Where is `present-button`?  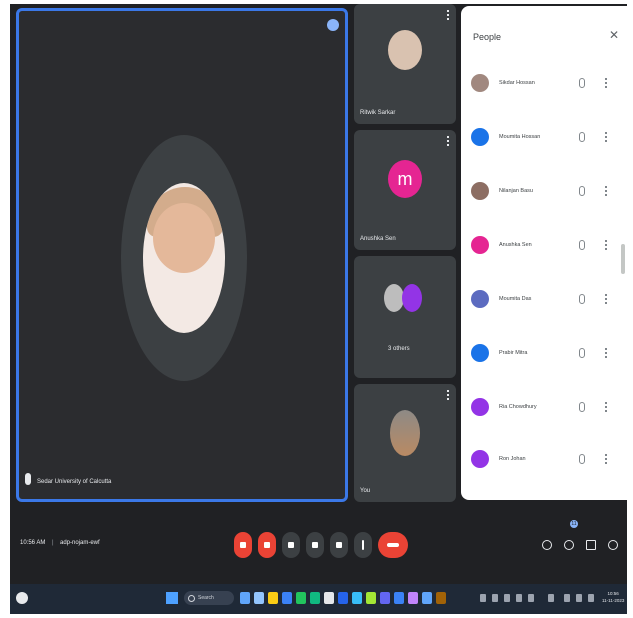 present-button is located at coordinates (339, 545).